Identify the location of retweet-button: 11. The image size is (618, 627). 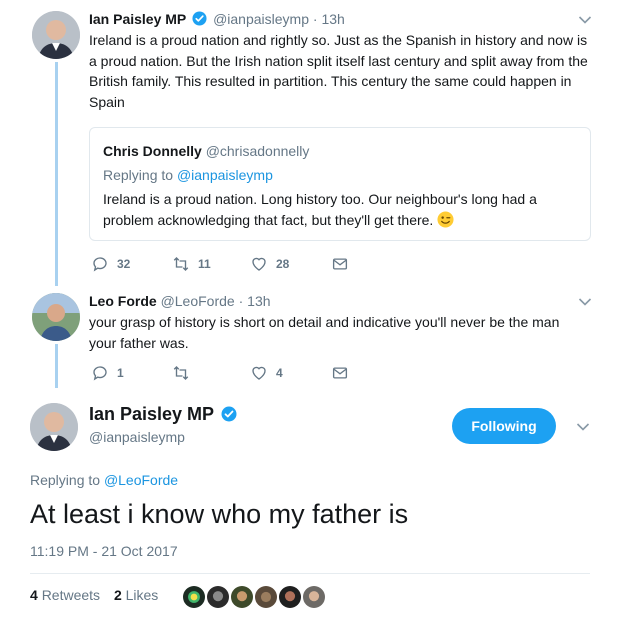
(191, 264).